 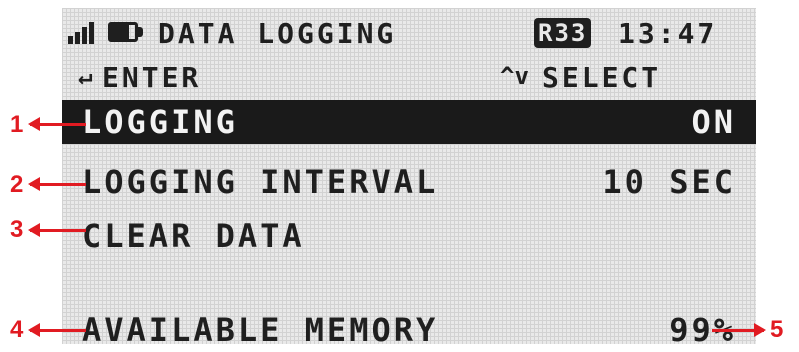 I want to click on up-down-arrows-icon: ^v, so click(x=514, y=76).